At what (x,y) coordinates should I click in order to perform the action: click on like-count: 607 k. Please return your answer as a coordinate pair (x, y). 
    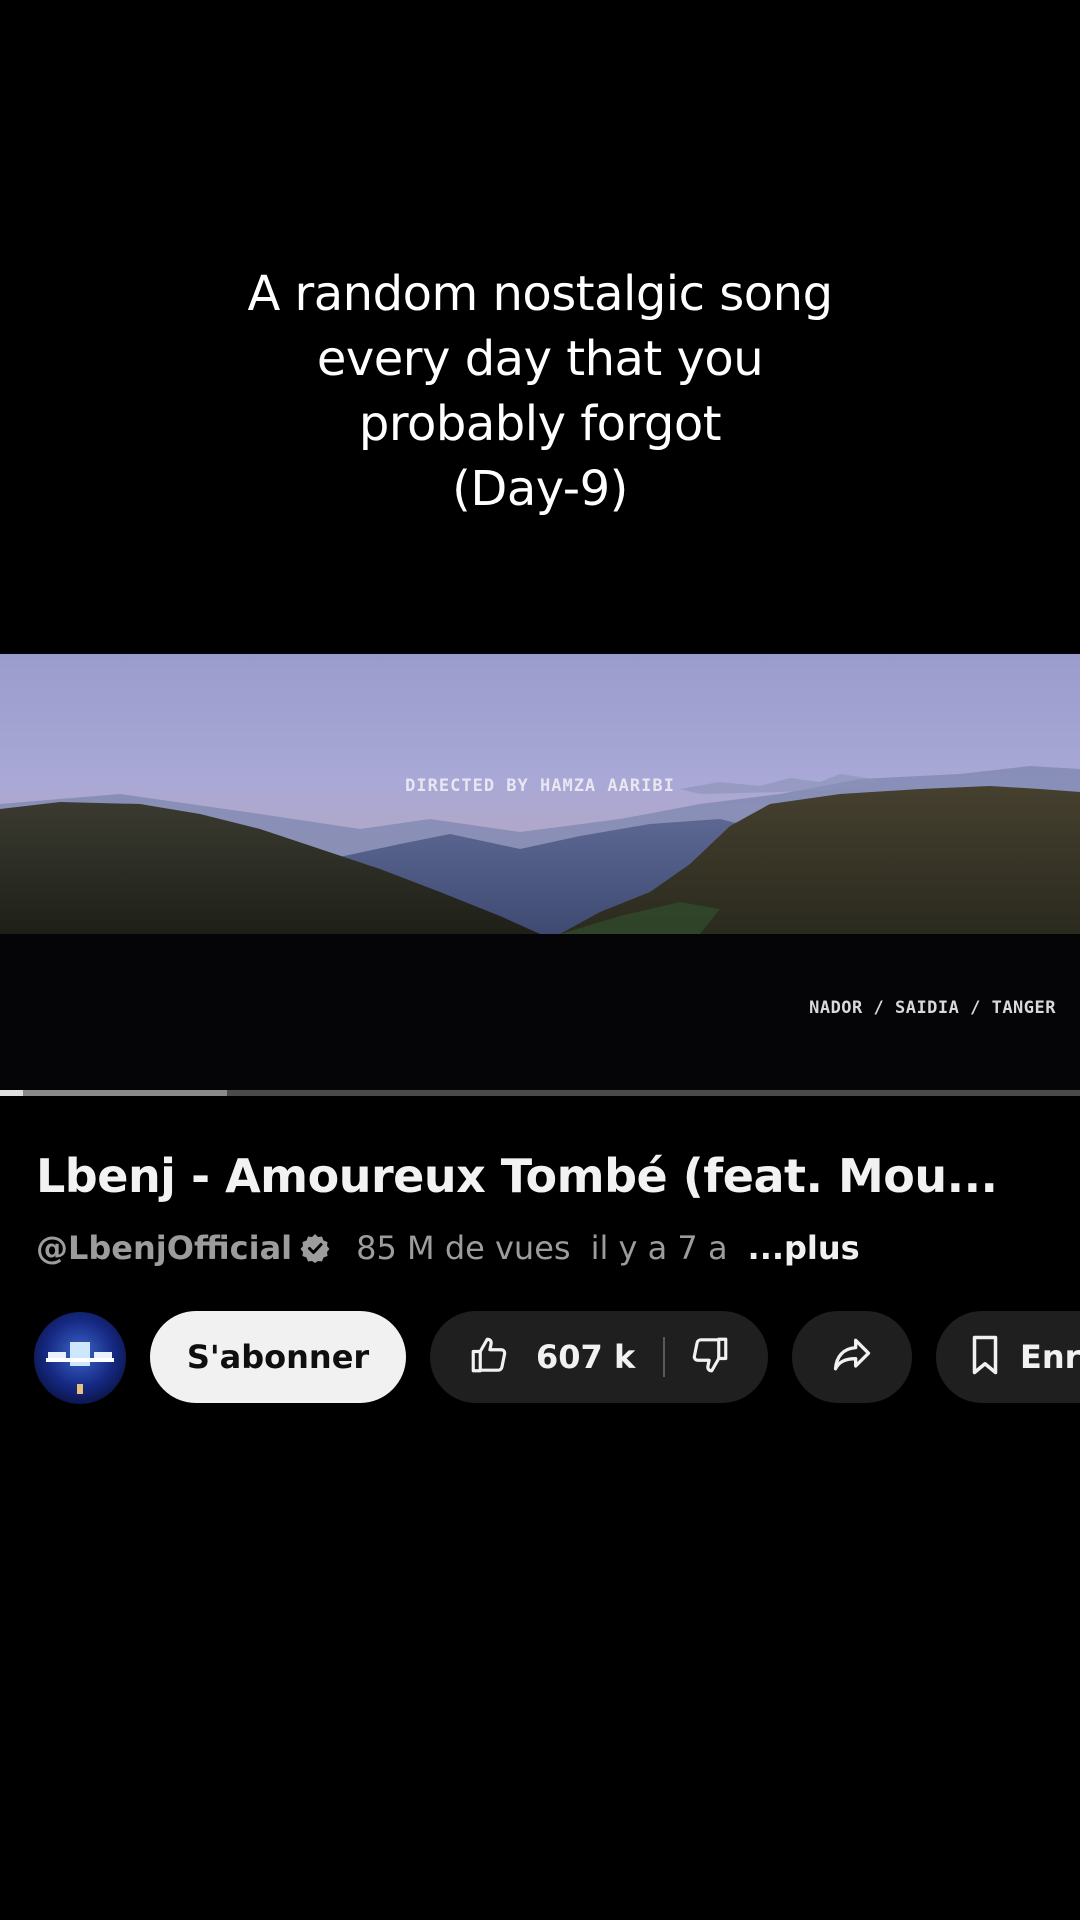
    Looking at the image, I should click on (586, 1357).